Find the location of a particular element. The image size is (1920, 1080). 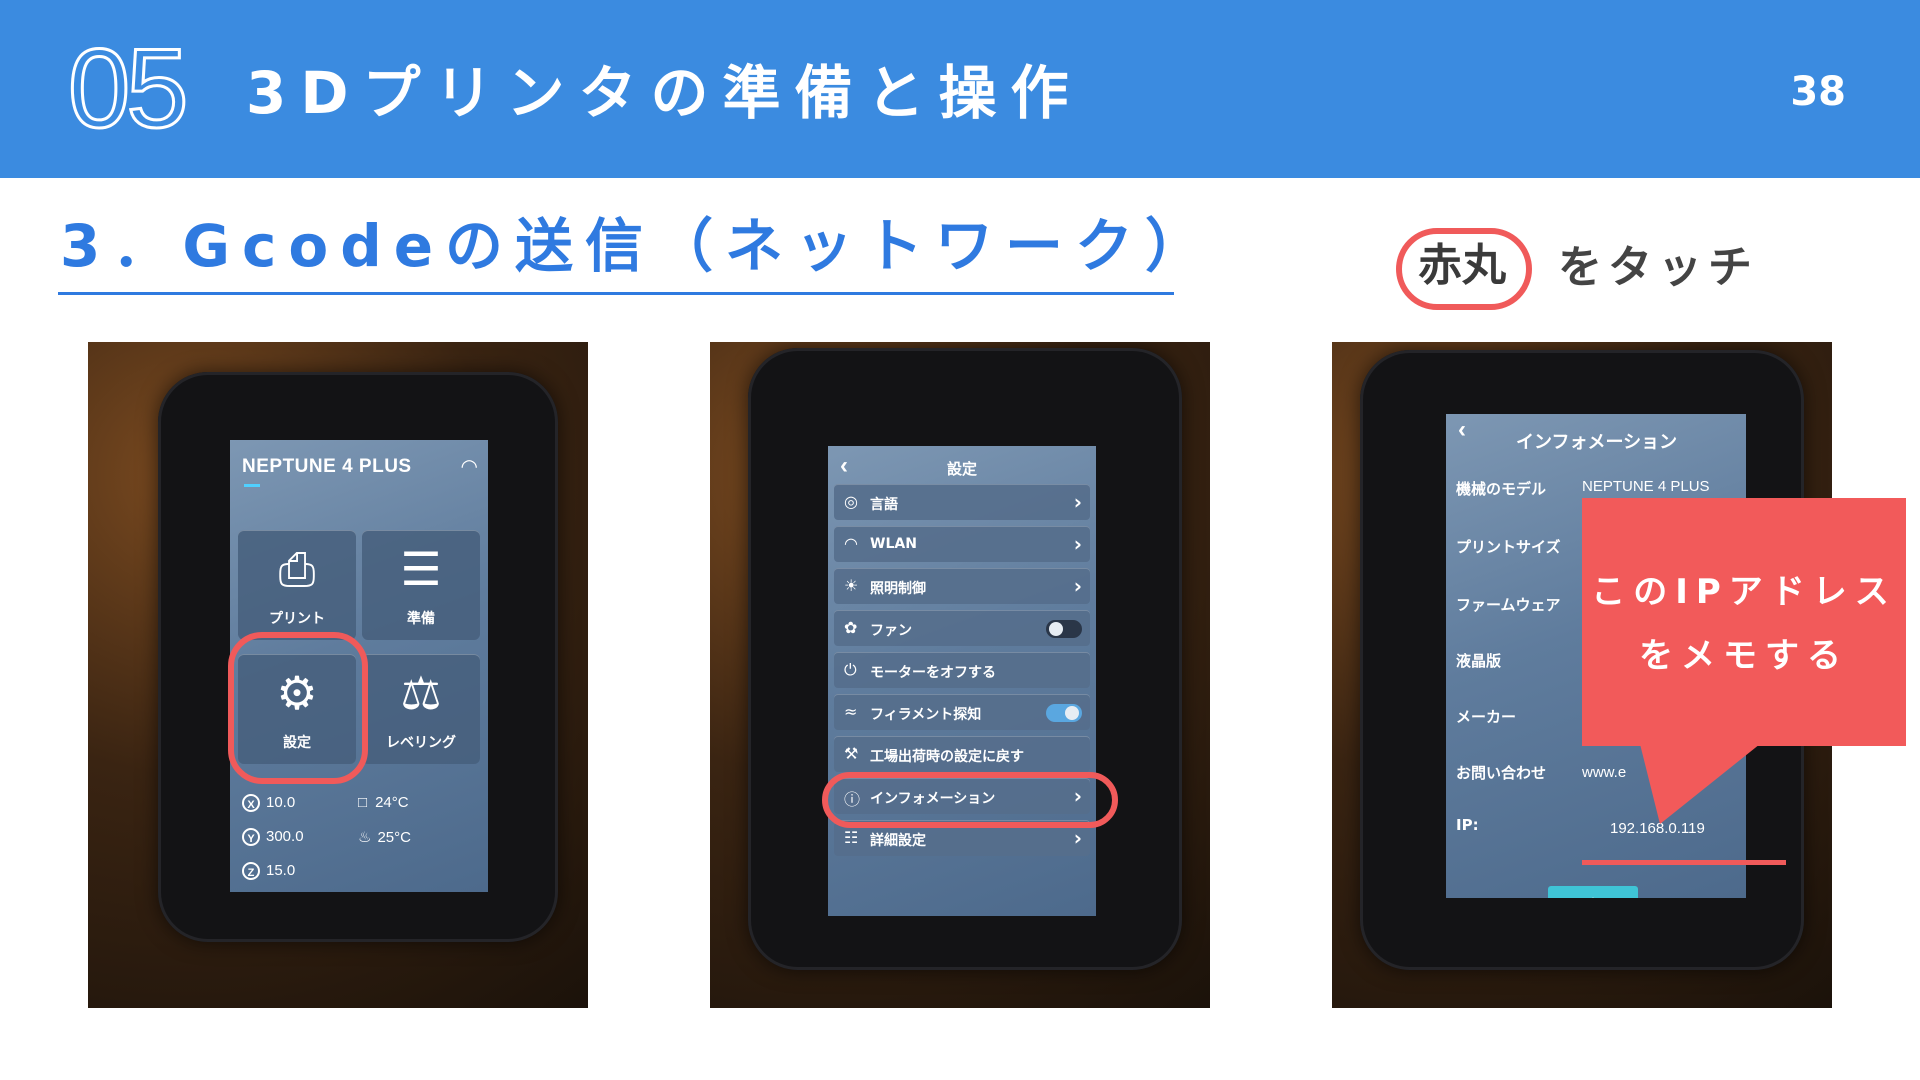

scroll-up-button: ↑ is located at coordinates (1593, 892).